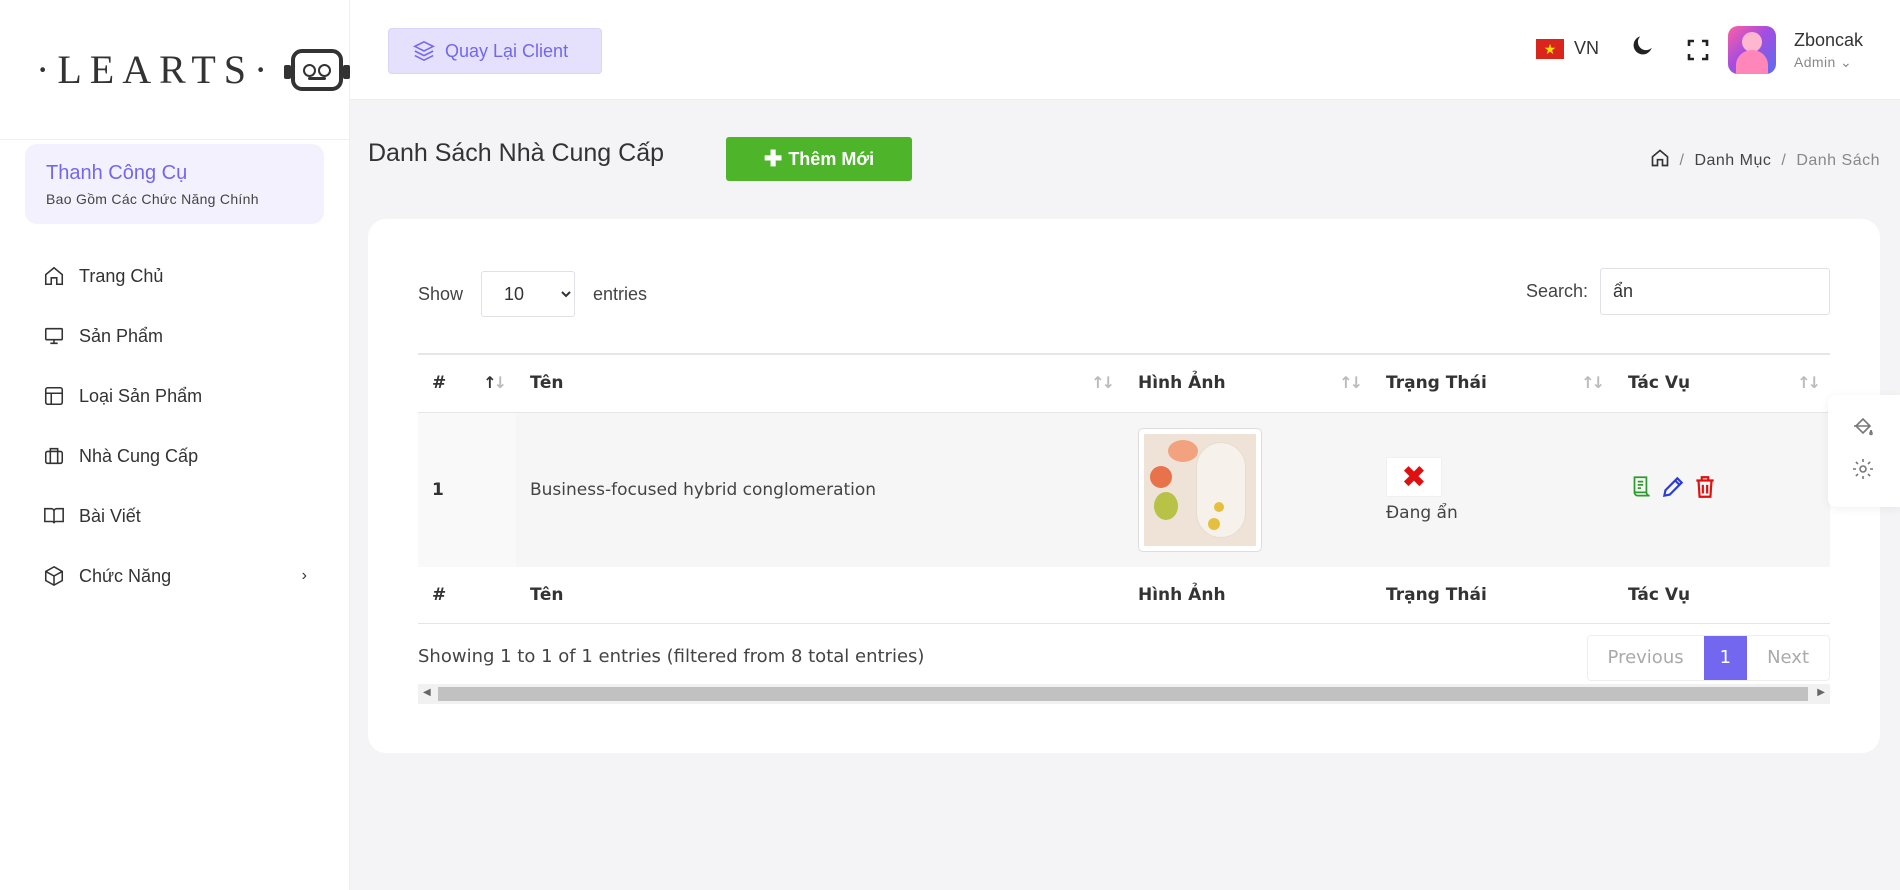 The width and height of the screenshot is (1900, 890). What do you see at coordinates (121, 275) in the screenshot?
I see `sidebar-item-label: Trang Chủ` at bounding box center [121, 275].